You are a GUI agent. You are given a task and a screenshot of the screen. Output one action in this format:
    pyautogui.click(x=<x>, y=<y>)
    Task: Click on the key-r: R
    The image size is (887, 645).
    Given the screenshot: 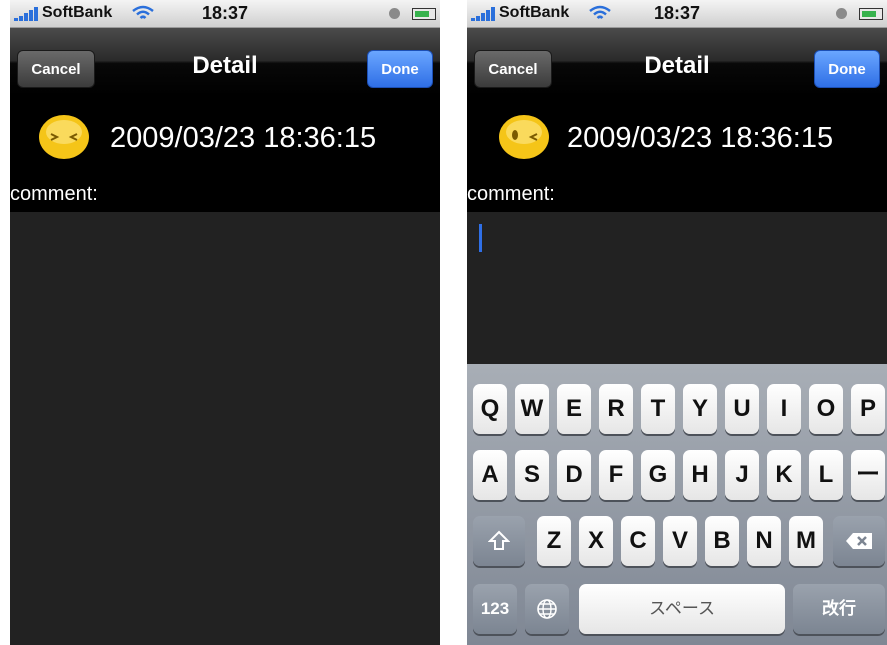 What is the action you would take?
    pyautogui.click(x=616, y=409)
    